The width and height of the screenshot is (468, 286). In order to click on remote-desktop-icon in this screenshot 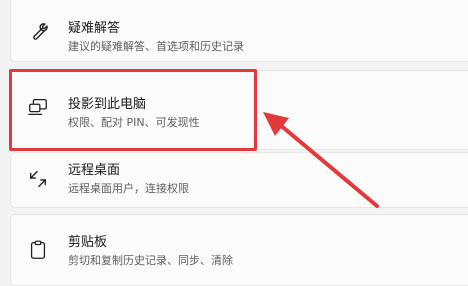, I will do `click(38, 179)`.